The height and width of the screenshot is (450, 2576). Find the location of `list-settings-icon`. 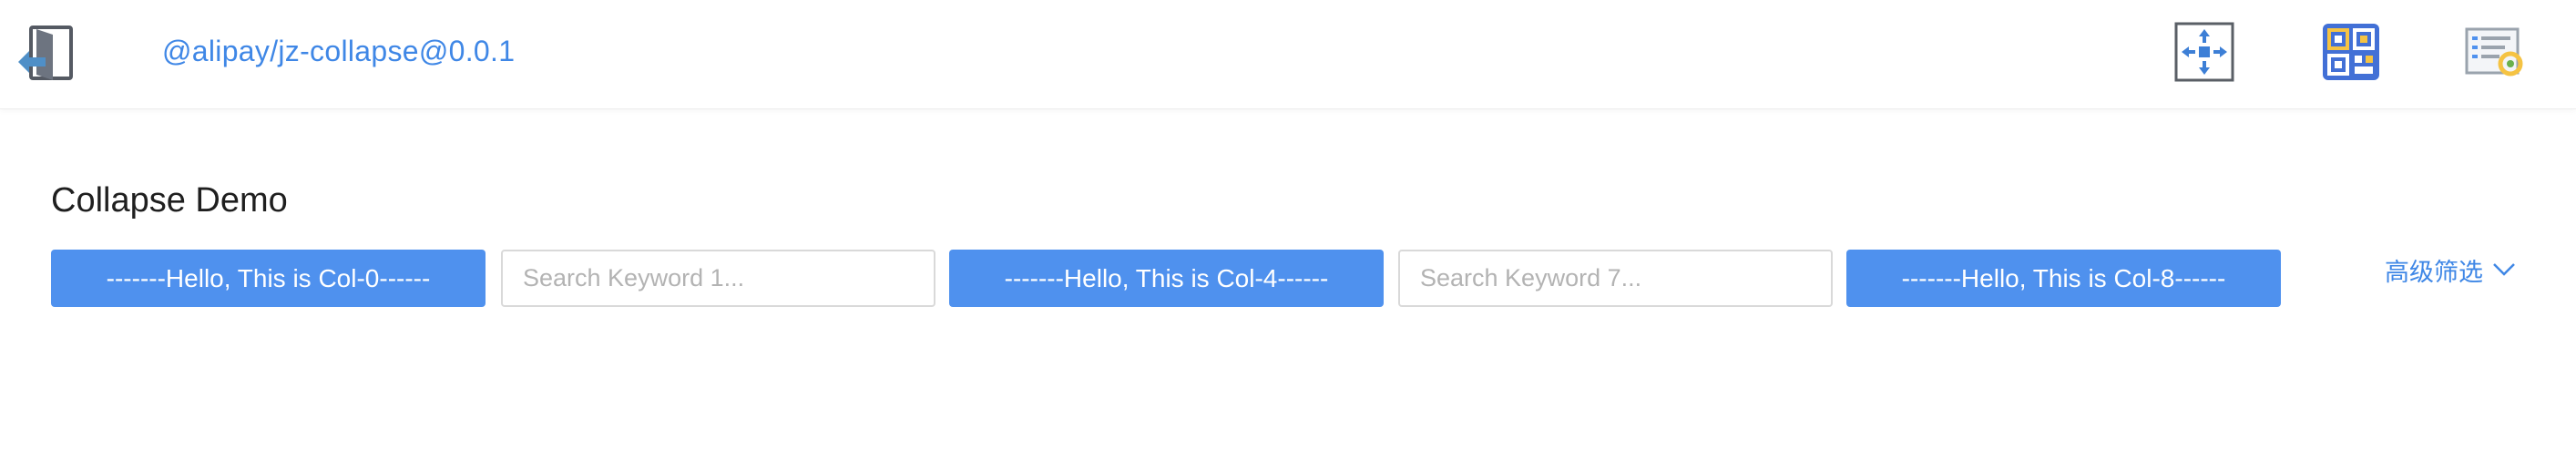

list-settings-icon is located at coordinates (2495, 52).